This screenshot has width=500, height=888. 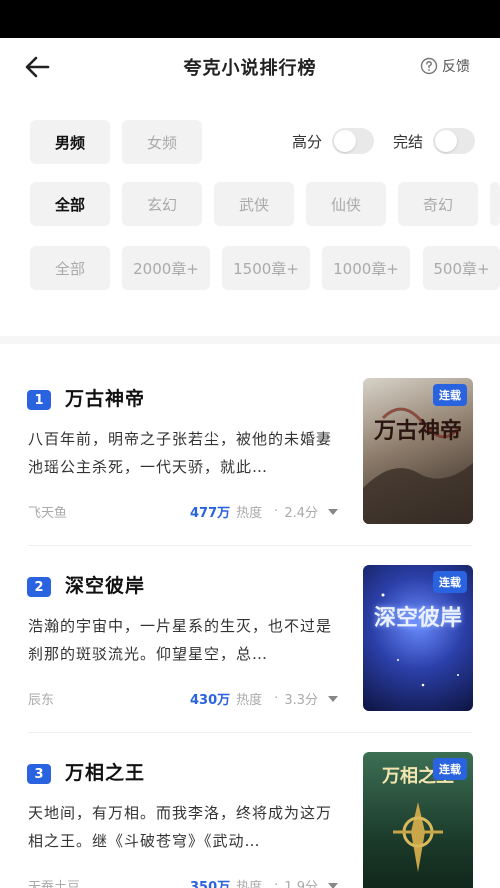 I want to click on book-cover: 深空彼岸 连载, so click(x=418, y=638).